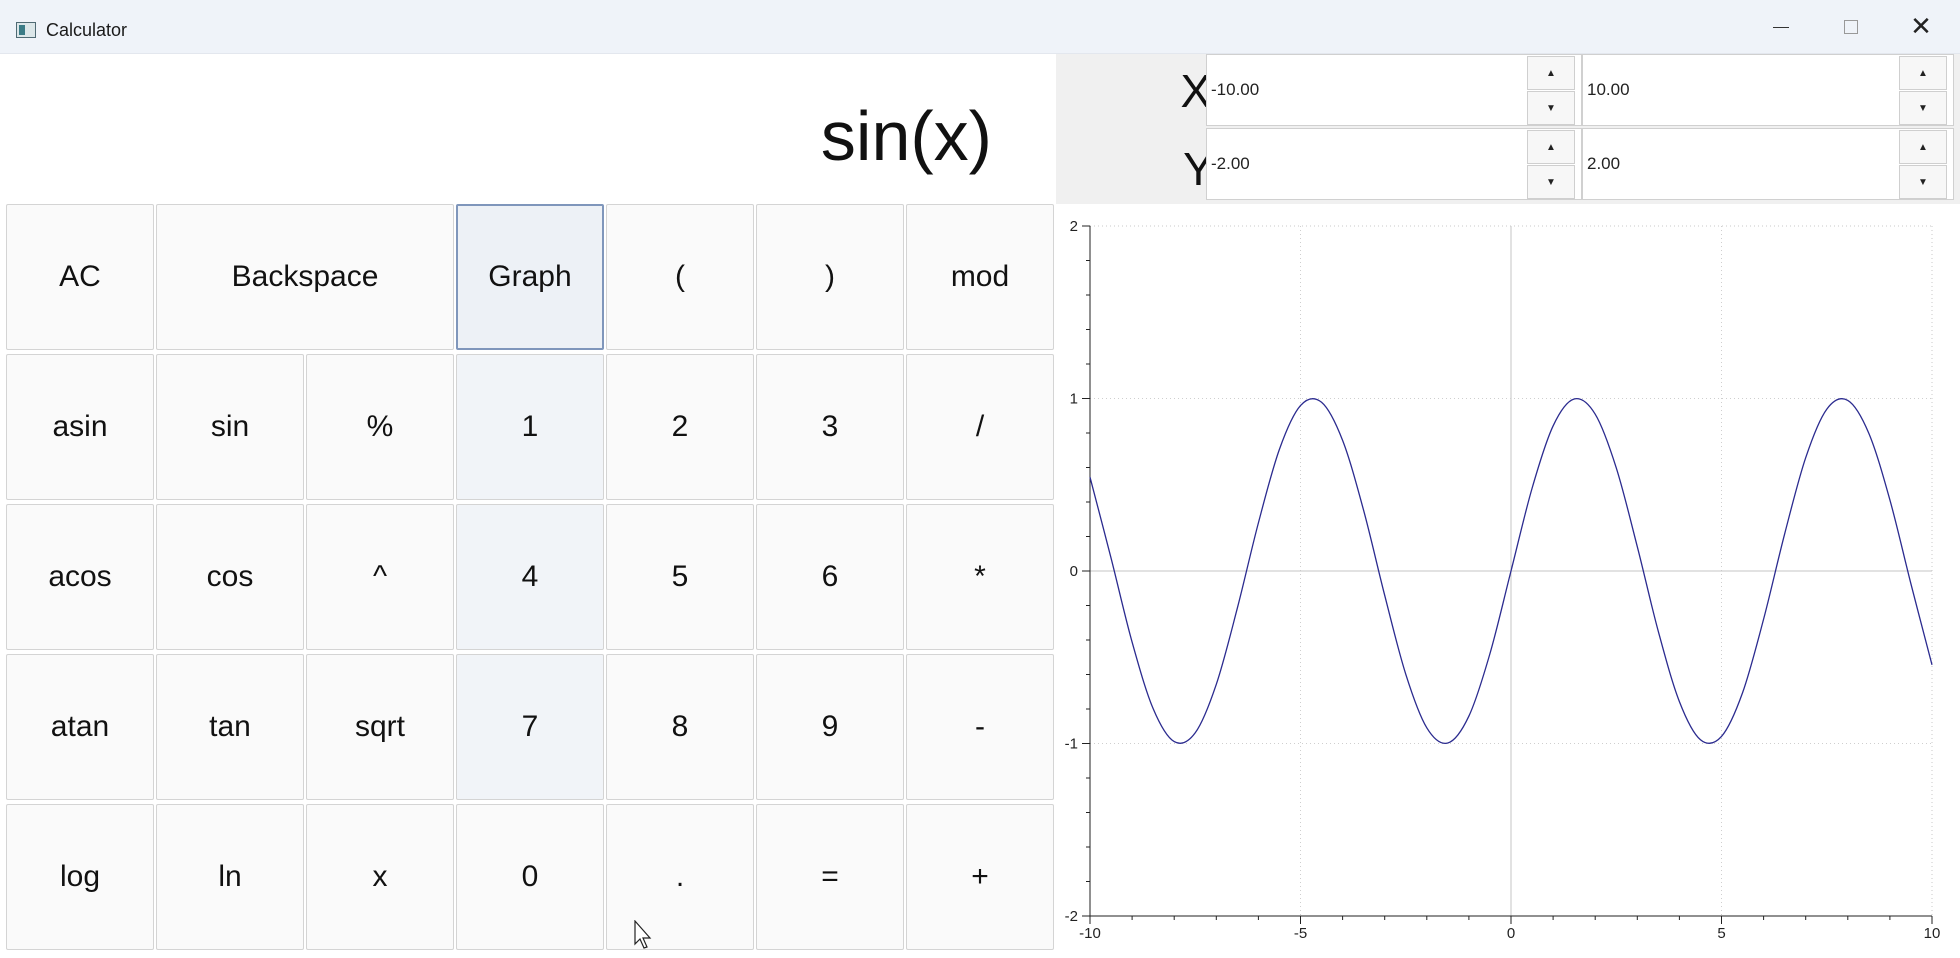 This screenshot has height=958, width=1960. I want to click on percent-button: %, so click(380, 427).